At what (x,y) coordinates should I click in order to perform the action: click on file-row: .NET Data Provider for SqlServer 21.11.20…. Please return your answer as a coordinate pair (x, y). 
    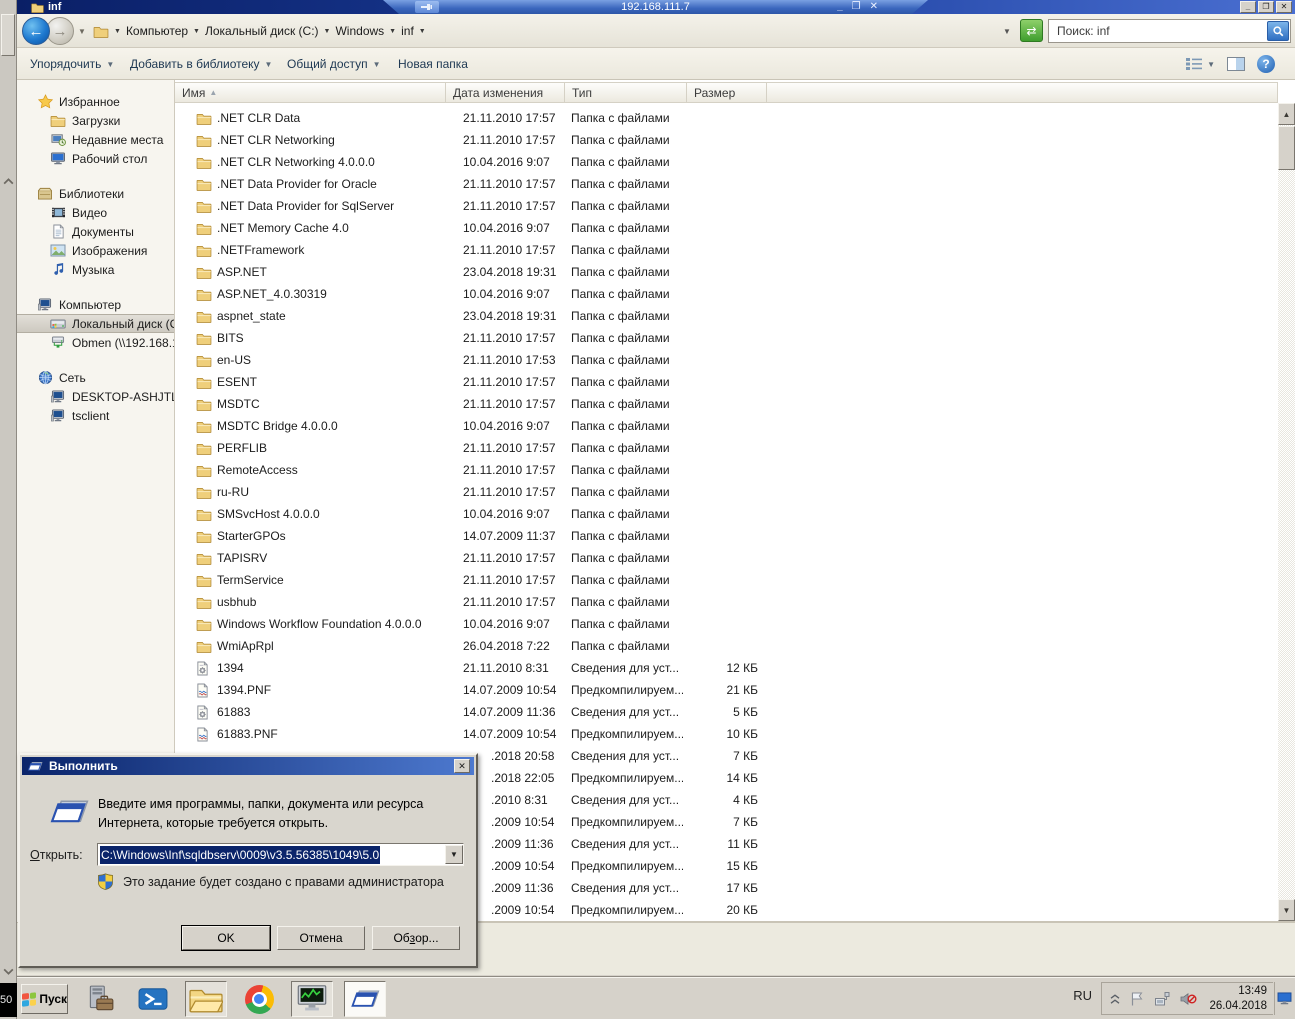
    Looking at the image, I should click on (726, 206).